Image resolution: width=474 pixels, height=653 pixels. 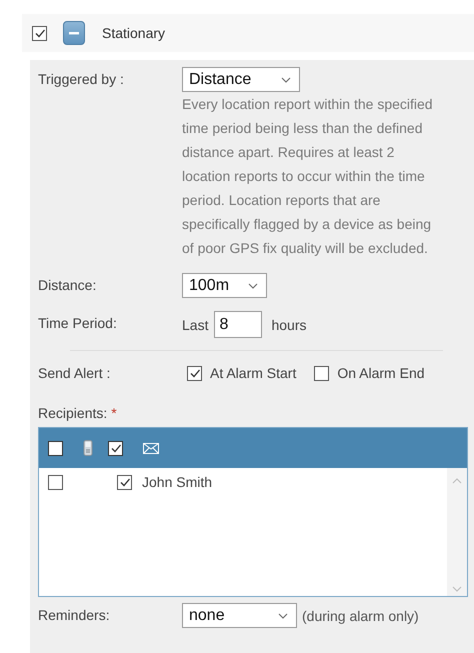 What do you see at coordinates (88, 448) in the screenshot?
I see `phone-icon` at bounding box center [88, 448].